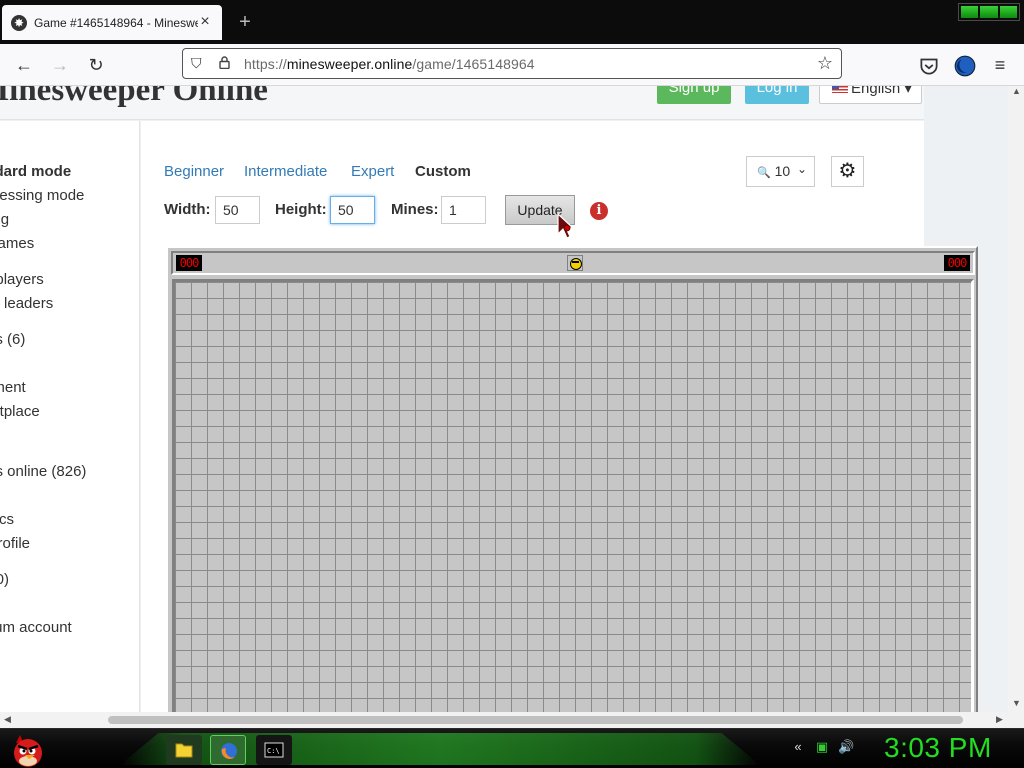 This screenshot has height=768, width=1024. I want to click on sidebar-item-quests: Quests (0), so click(4, 579).